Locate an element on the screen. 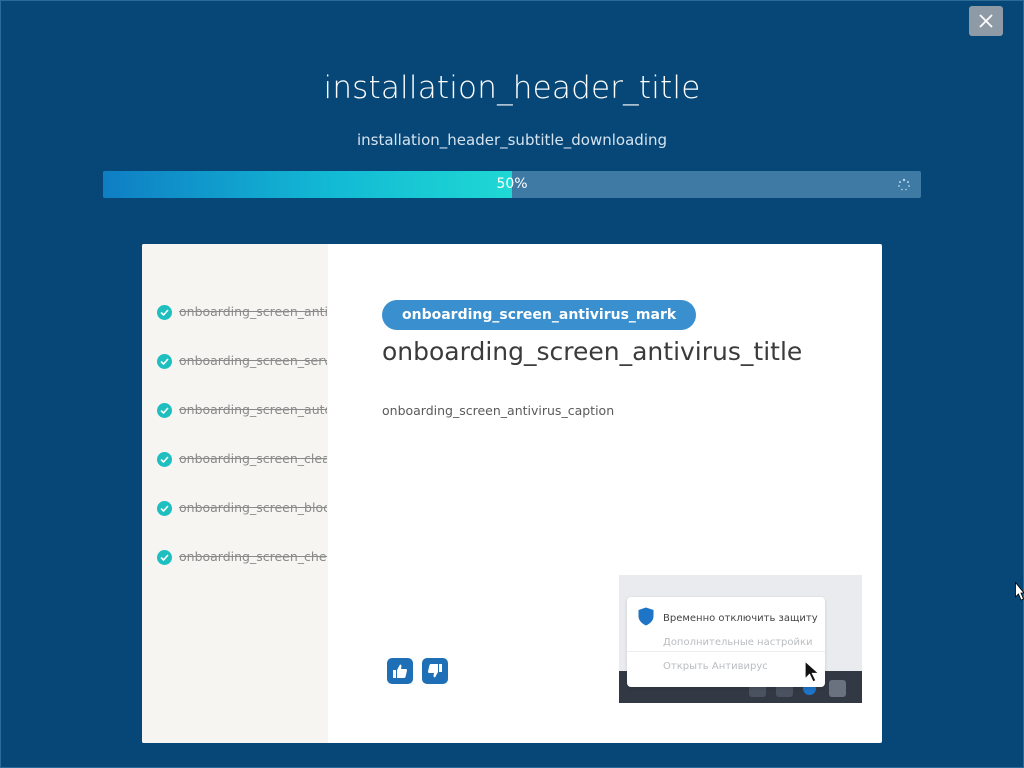  step-item: onboarding_screen_auto is located at coordinates (242, 410).